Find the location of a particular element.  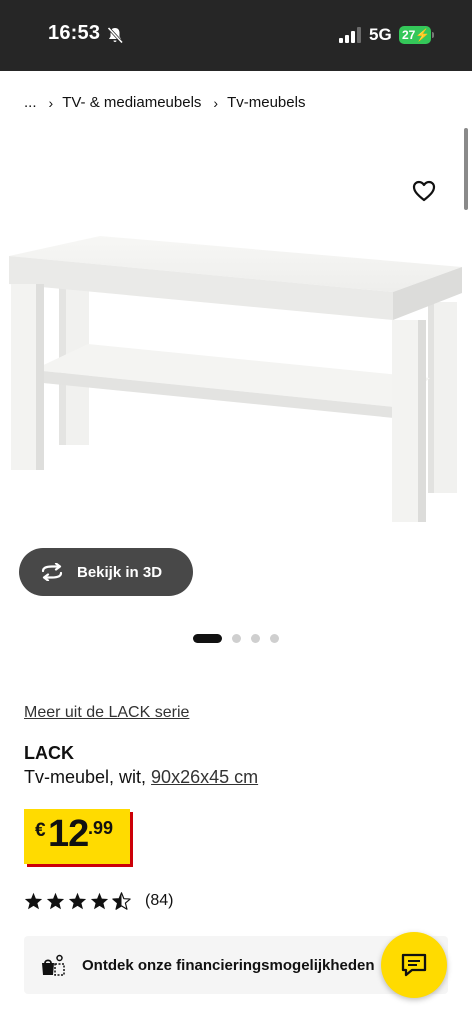

view-3d-button: Bekijk in 3D is located at coordinates (106, 572).